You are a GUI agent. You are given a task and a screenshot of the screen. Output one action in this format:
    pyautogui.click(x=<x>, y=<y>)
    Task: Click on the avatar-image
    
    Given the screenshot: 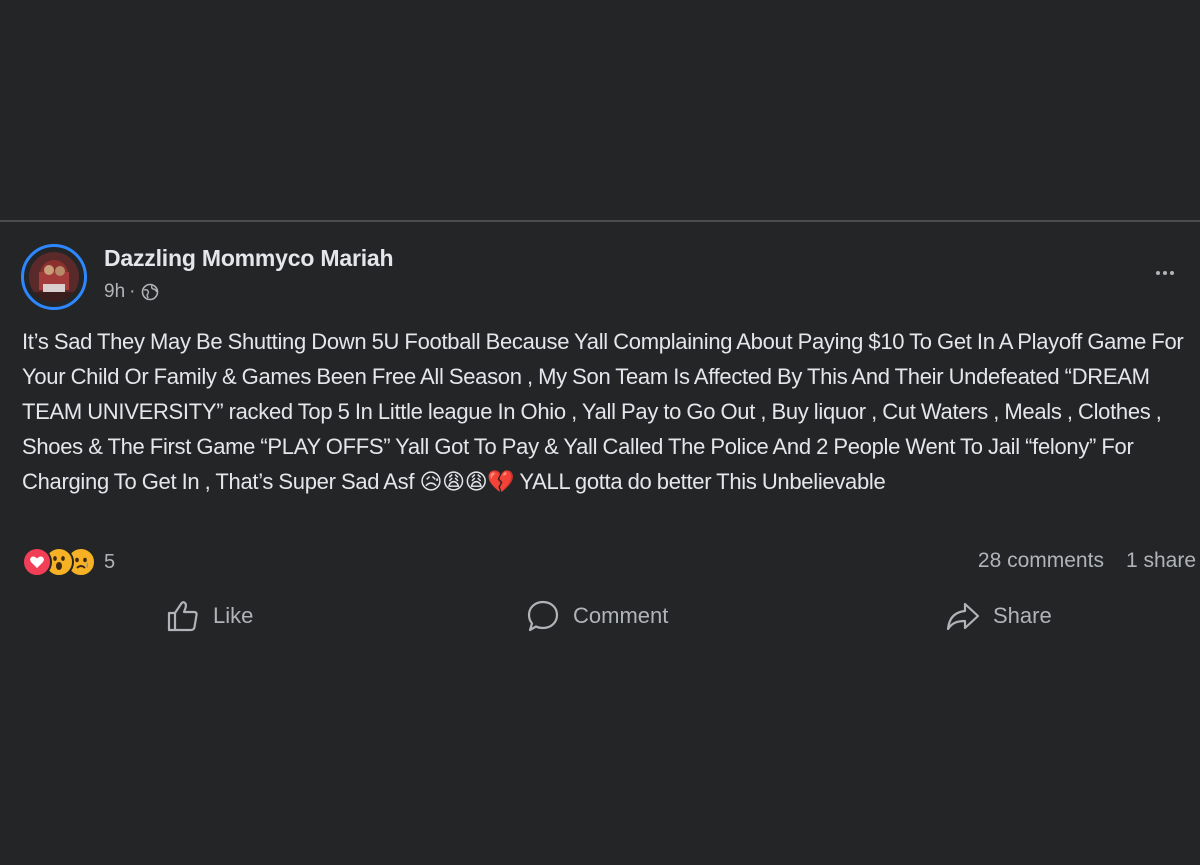 What is the action you would take?
    pyautogui.click(x=54, y=277)
    